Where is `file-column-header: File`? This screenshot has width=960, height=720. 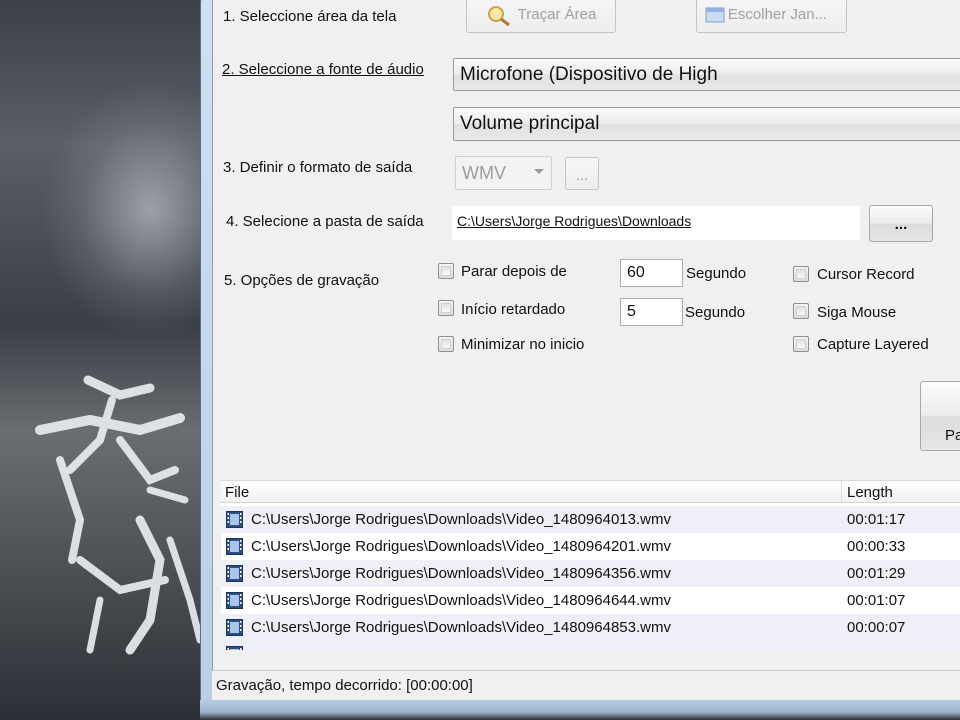
file-column-header: File is located at coordinates (237, 492).